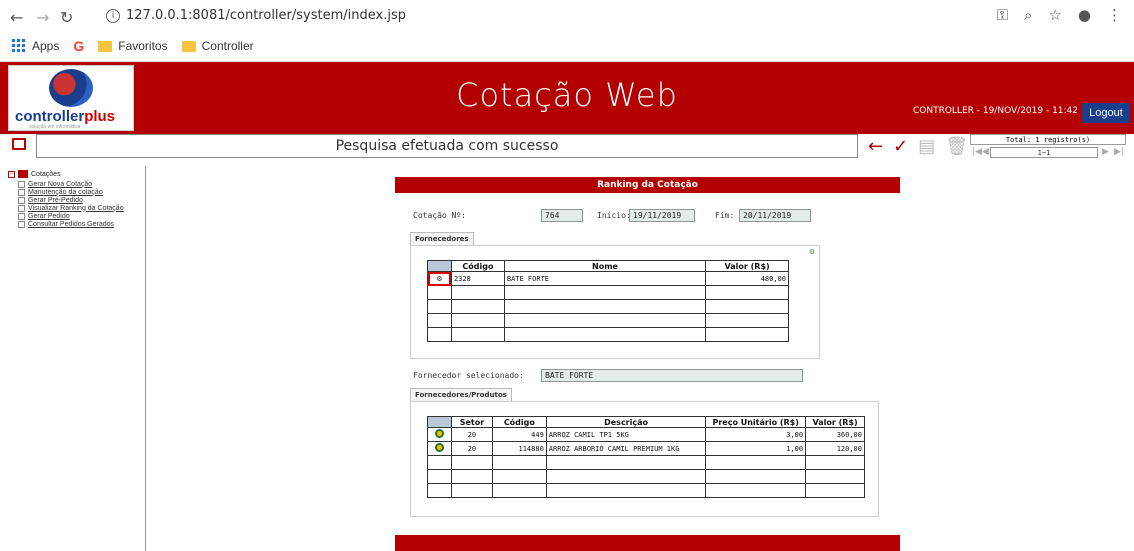 The image size is (1134, 551). I want to click on bookmark-label: Apps, so click(46, 46).